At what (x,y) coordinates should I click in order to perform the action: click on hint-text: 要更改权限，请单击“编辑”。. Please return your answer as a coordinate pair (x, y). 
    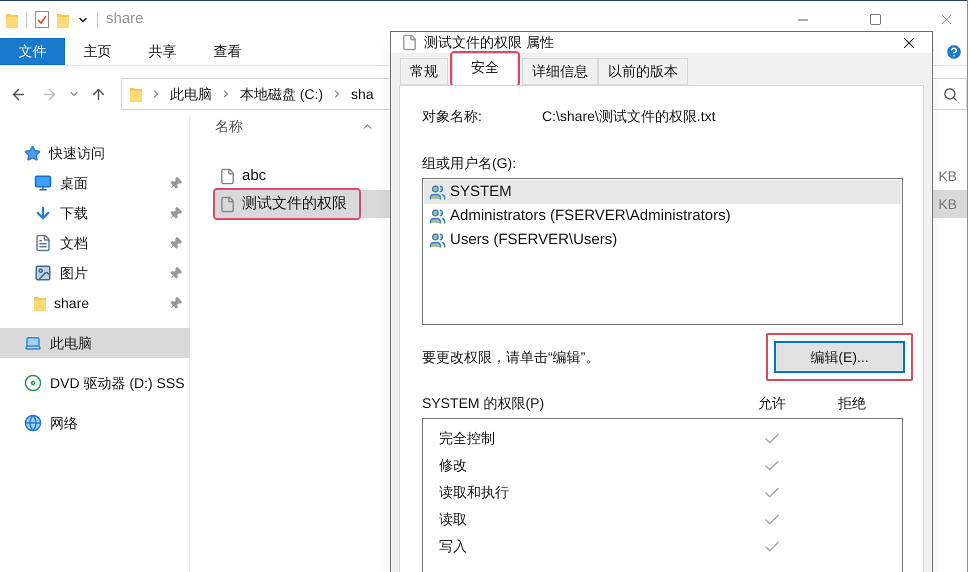
    Looking at the image, I should click on (511, 357).